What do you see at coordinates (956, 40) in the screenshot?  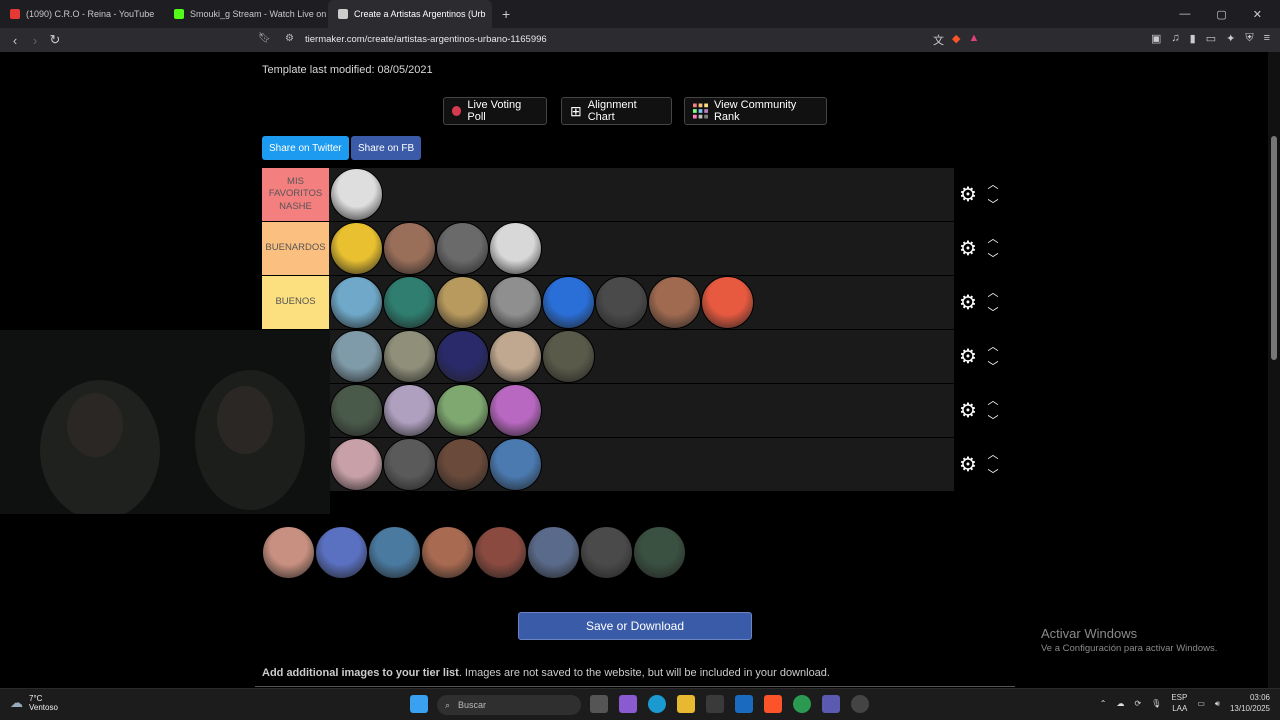 I see `brave-shield-icon: ◆` at bounding box center [956, 40].